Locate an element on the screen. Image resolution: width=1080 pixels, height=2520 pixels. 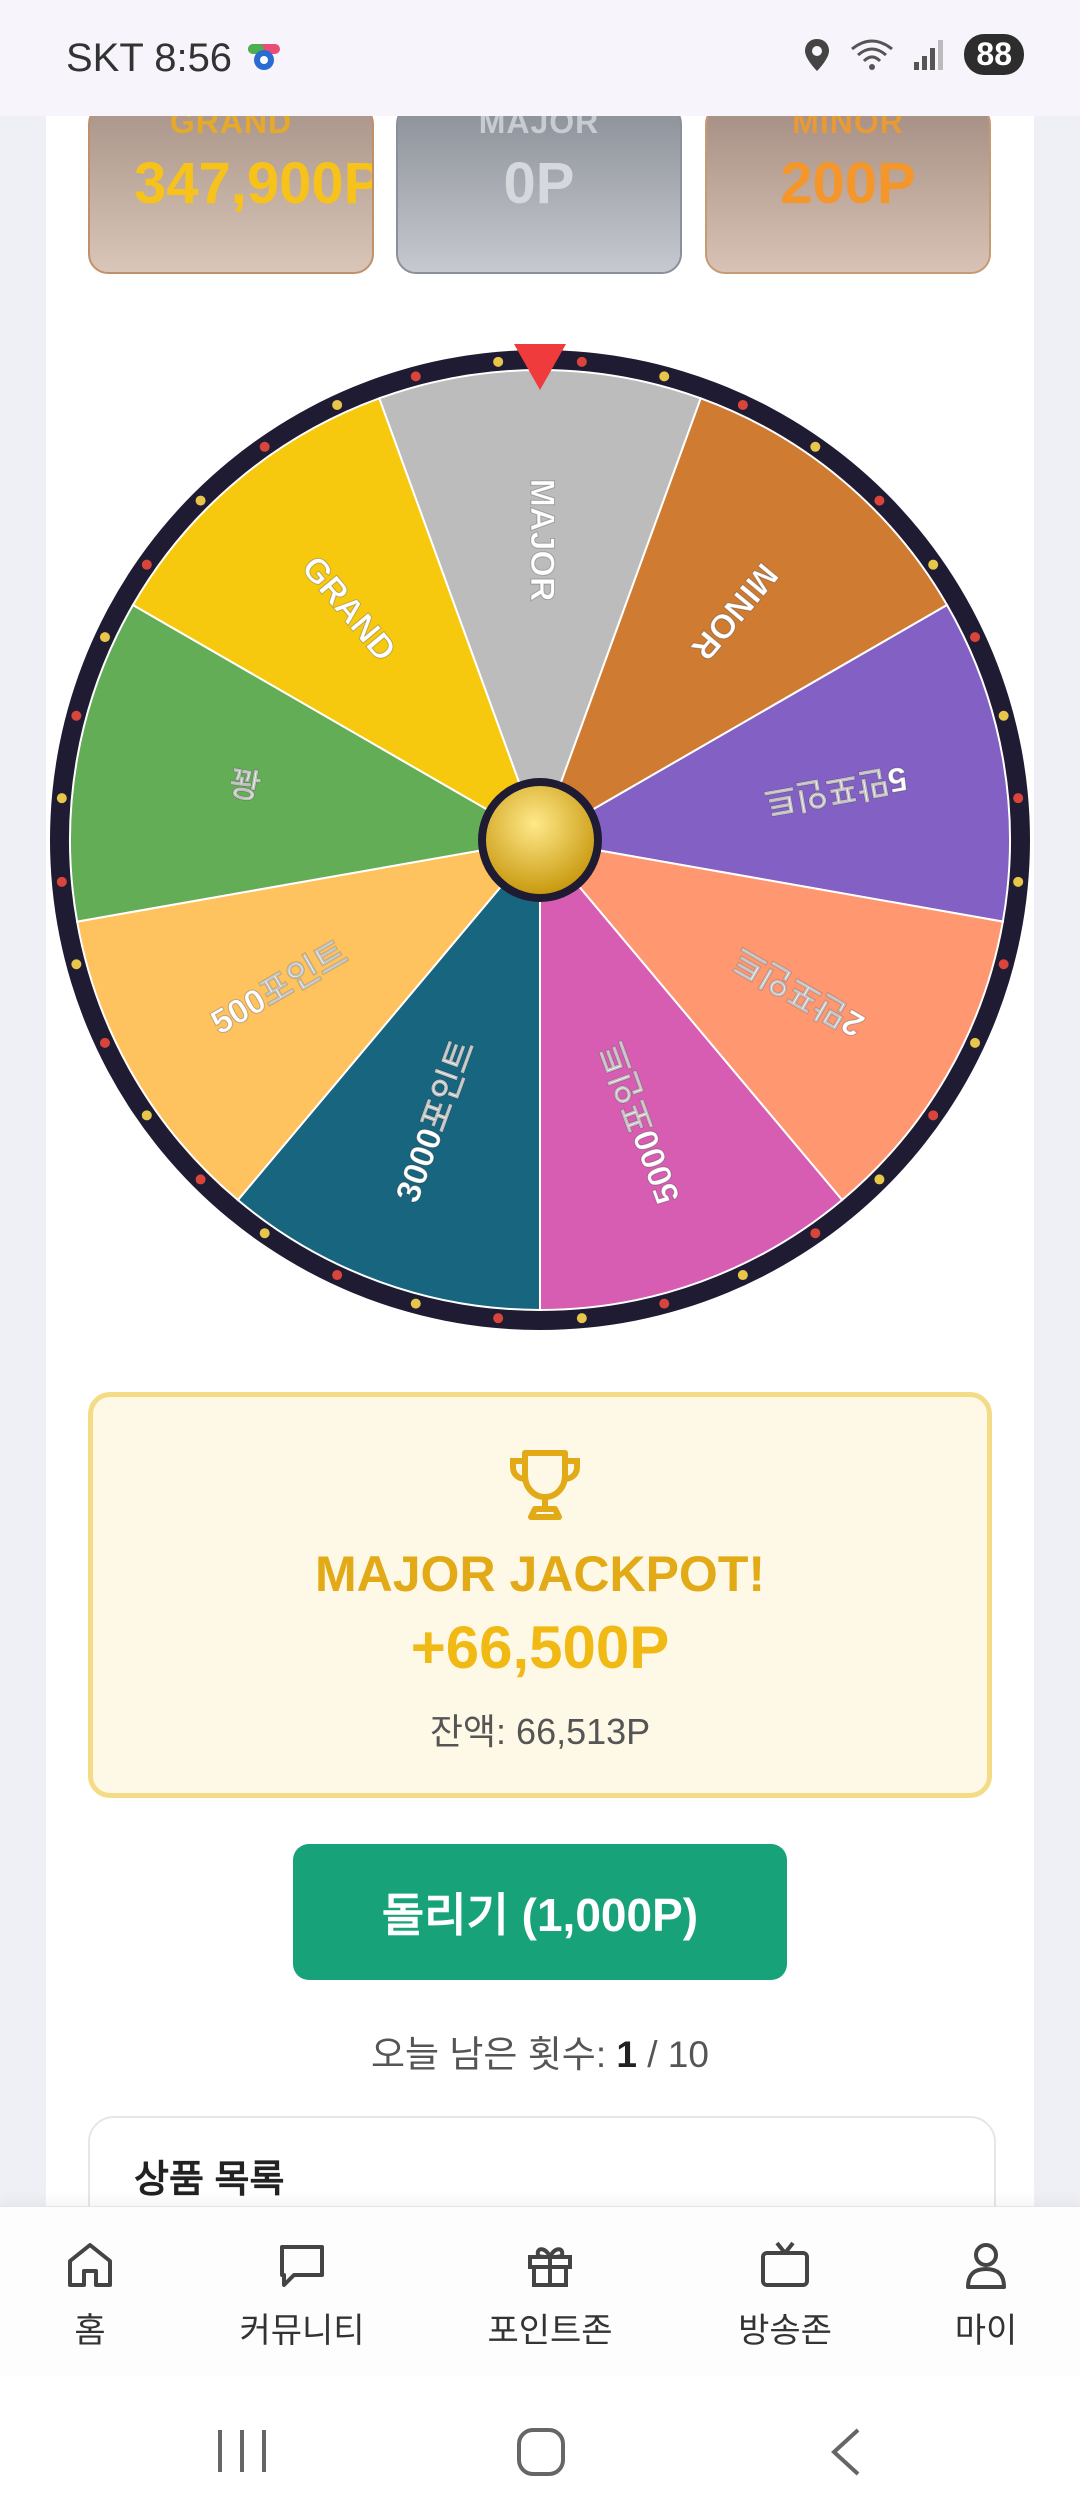
trophy-icon is located at coordinates (545, 1485).